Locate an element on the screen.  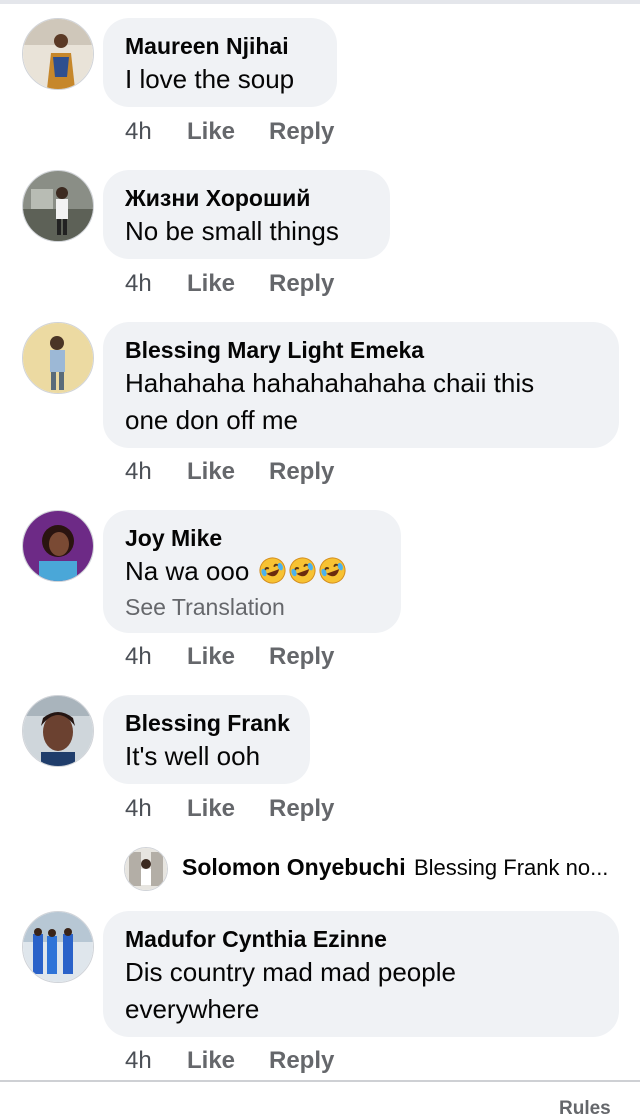
comment-bubble: Joy Mike Na wa ooo See Translation is located at coordinates (252, 571).